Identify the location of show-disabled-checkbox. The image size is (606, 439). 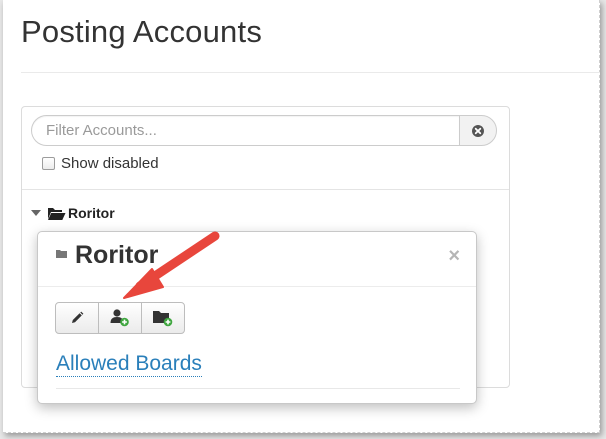
(48, 163).